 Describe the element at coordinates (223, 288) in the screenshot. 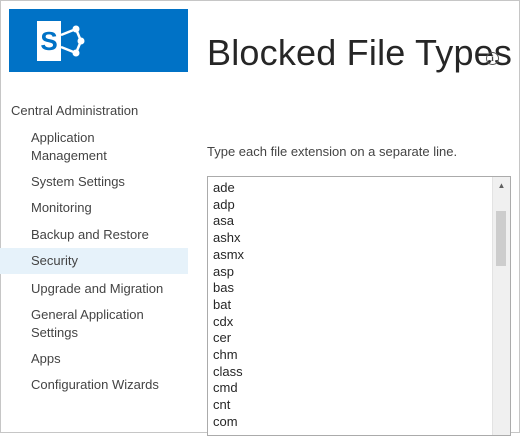

I see `extension-line: bas` at that location.